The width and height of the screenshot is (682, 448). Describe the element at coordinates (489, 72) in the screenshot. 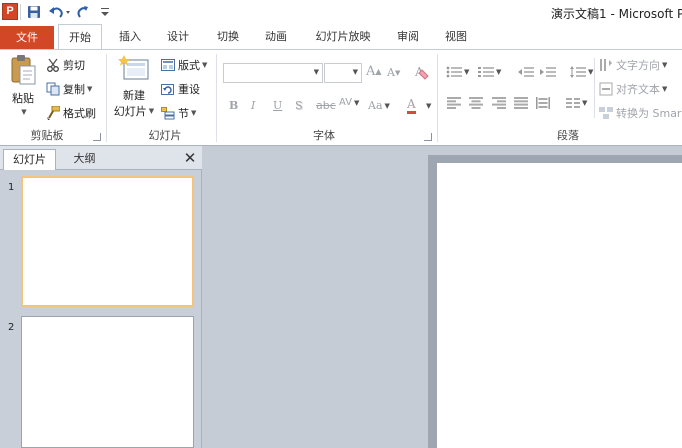

I see `numbering-button: ▼` at that location.